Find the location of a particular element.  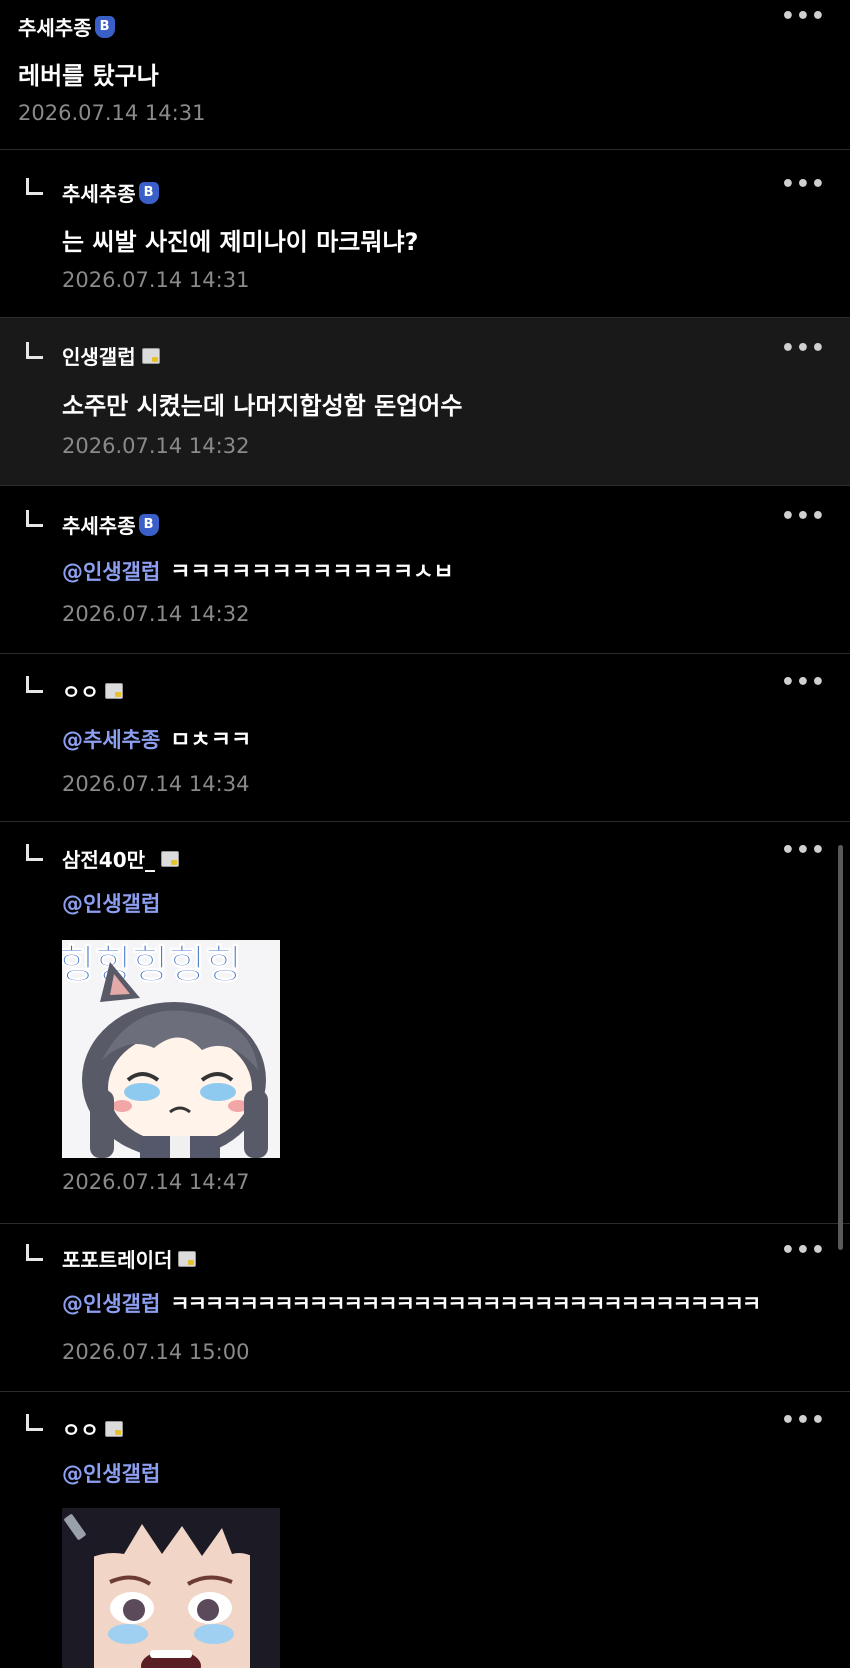

comment-timestamp: 2026.07.14 14:47 is located at coordinates (156, 1182).